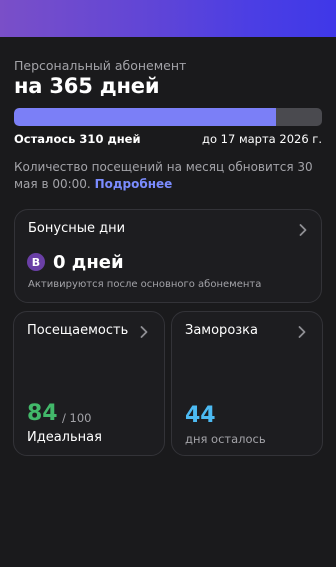 This screenshot has height=567, width=336. What do you see at coordinates (262, 139) in the screenshot?
I see `expiry-date-label: до 17 марта 2026 г.` at bounding box center [262, 139].